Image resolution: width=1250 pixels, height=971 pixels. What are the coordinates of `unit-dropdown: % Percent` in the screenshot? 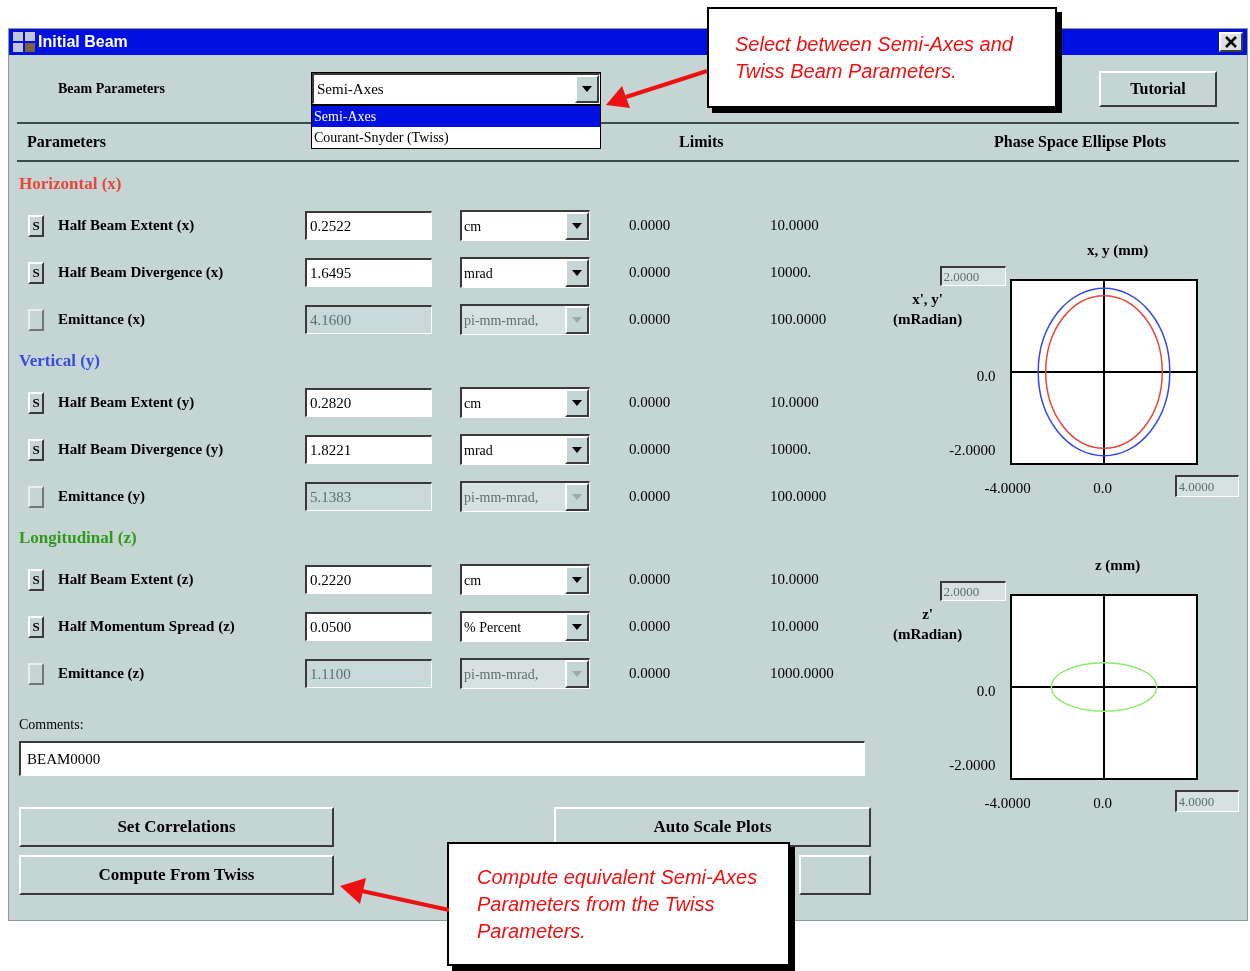 It's located at (525, 626).